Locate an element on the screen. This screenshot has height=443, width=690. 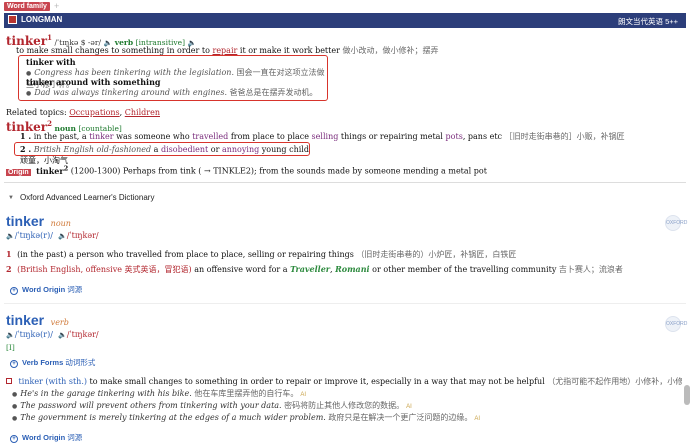
oxford-noun-headword-line: tinker noun is located at coordinates (38, 221).